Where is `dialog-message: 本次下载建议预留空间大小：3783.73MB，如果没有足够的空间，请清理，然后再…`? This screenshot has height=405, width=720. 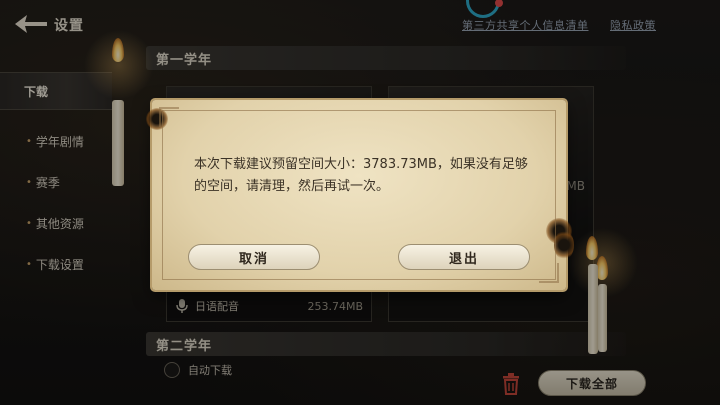
dialog-message: 本次下载建议预留空间大小：3783.73MB，如果没有足够的空间，请清理，然后再… is located at coordinates (361, 175).